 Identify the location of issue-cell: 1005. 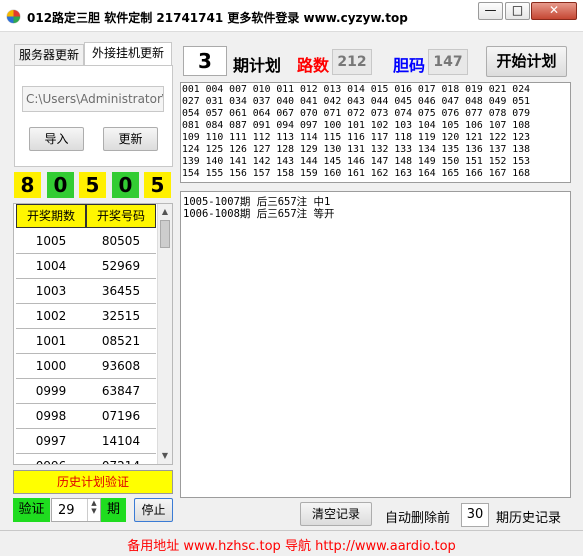
(51, 241).